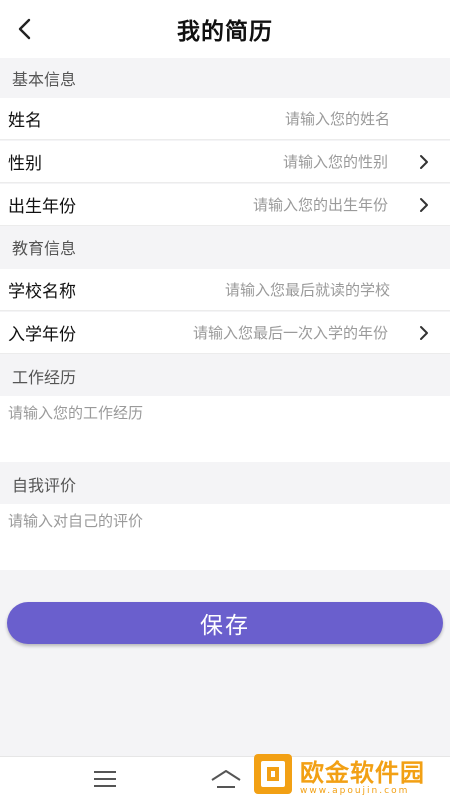  I want to click on header-bar: 我的简历, so click(225, 29).